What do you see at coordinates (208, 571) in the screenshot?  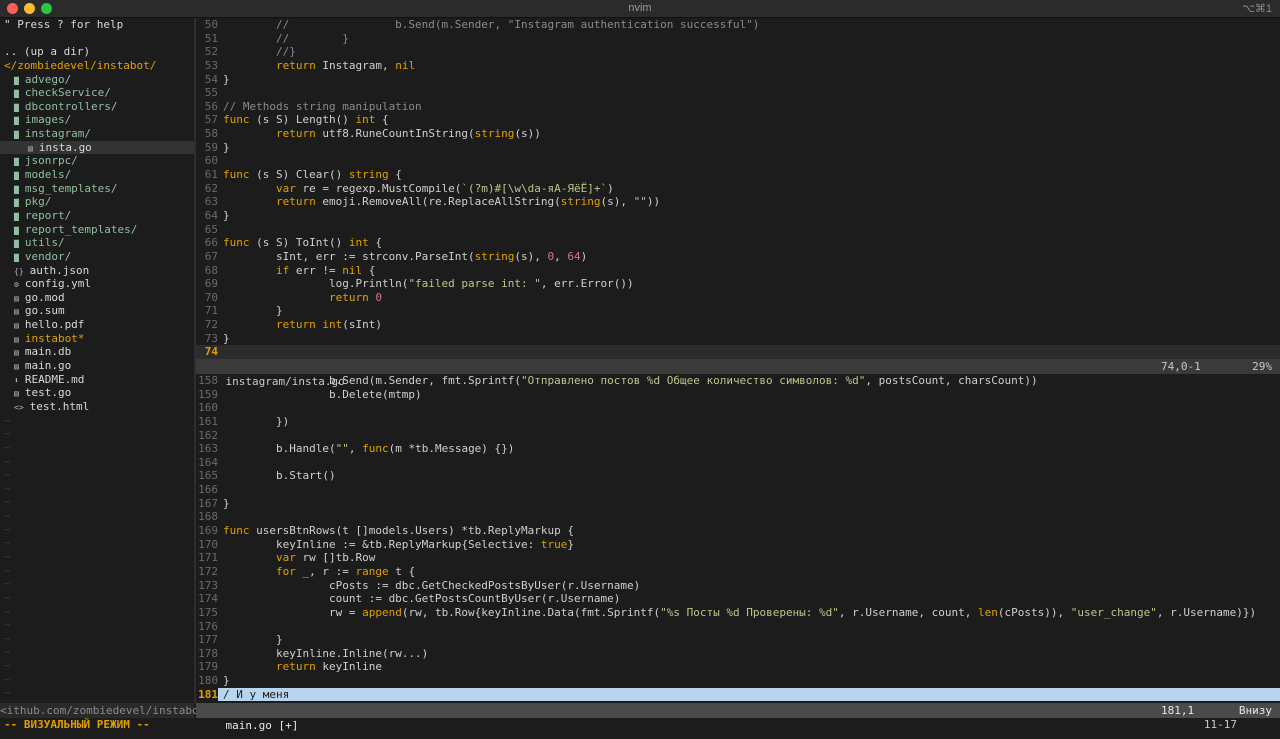 I see `line-number: 172` at bounding box center [208, 571].